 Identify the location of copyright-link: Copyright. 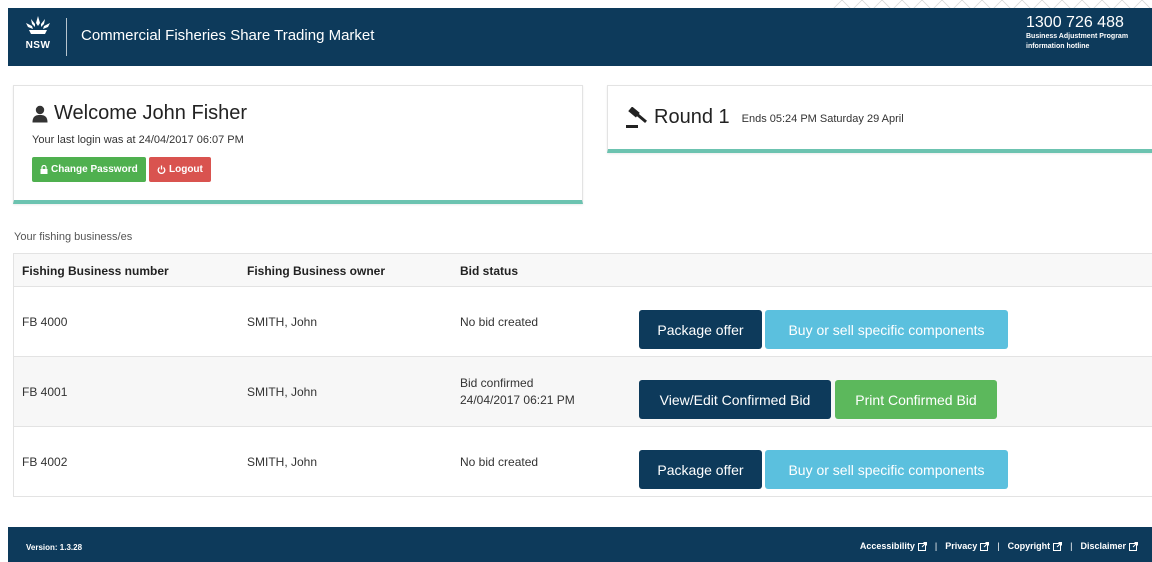
(1035, 546).